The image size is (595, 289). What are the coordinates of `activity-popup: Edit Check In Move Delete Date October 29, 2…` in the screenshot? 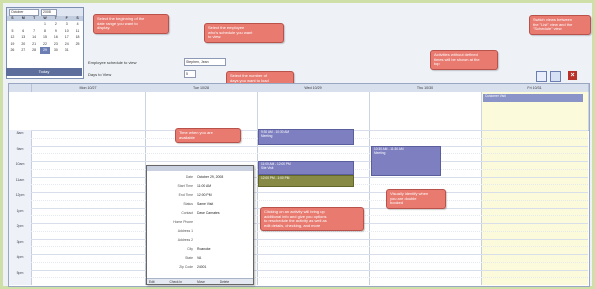 It's located at (200, 225).